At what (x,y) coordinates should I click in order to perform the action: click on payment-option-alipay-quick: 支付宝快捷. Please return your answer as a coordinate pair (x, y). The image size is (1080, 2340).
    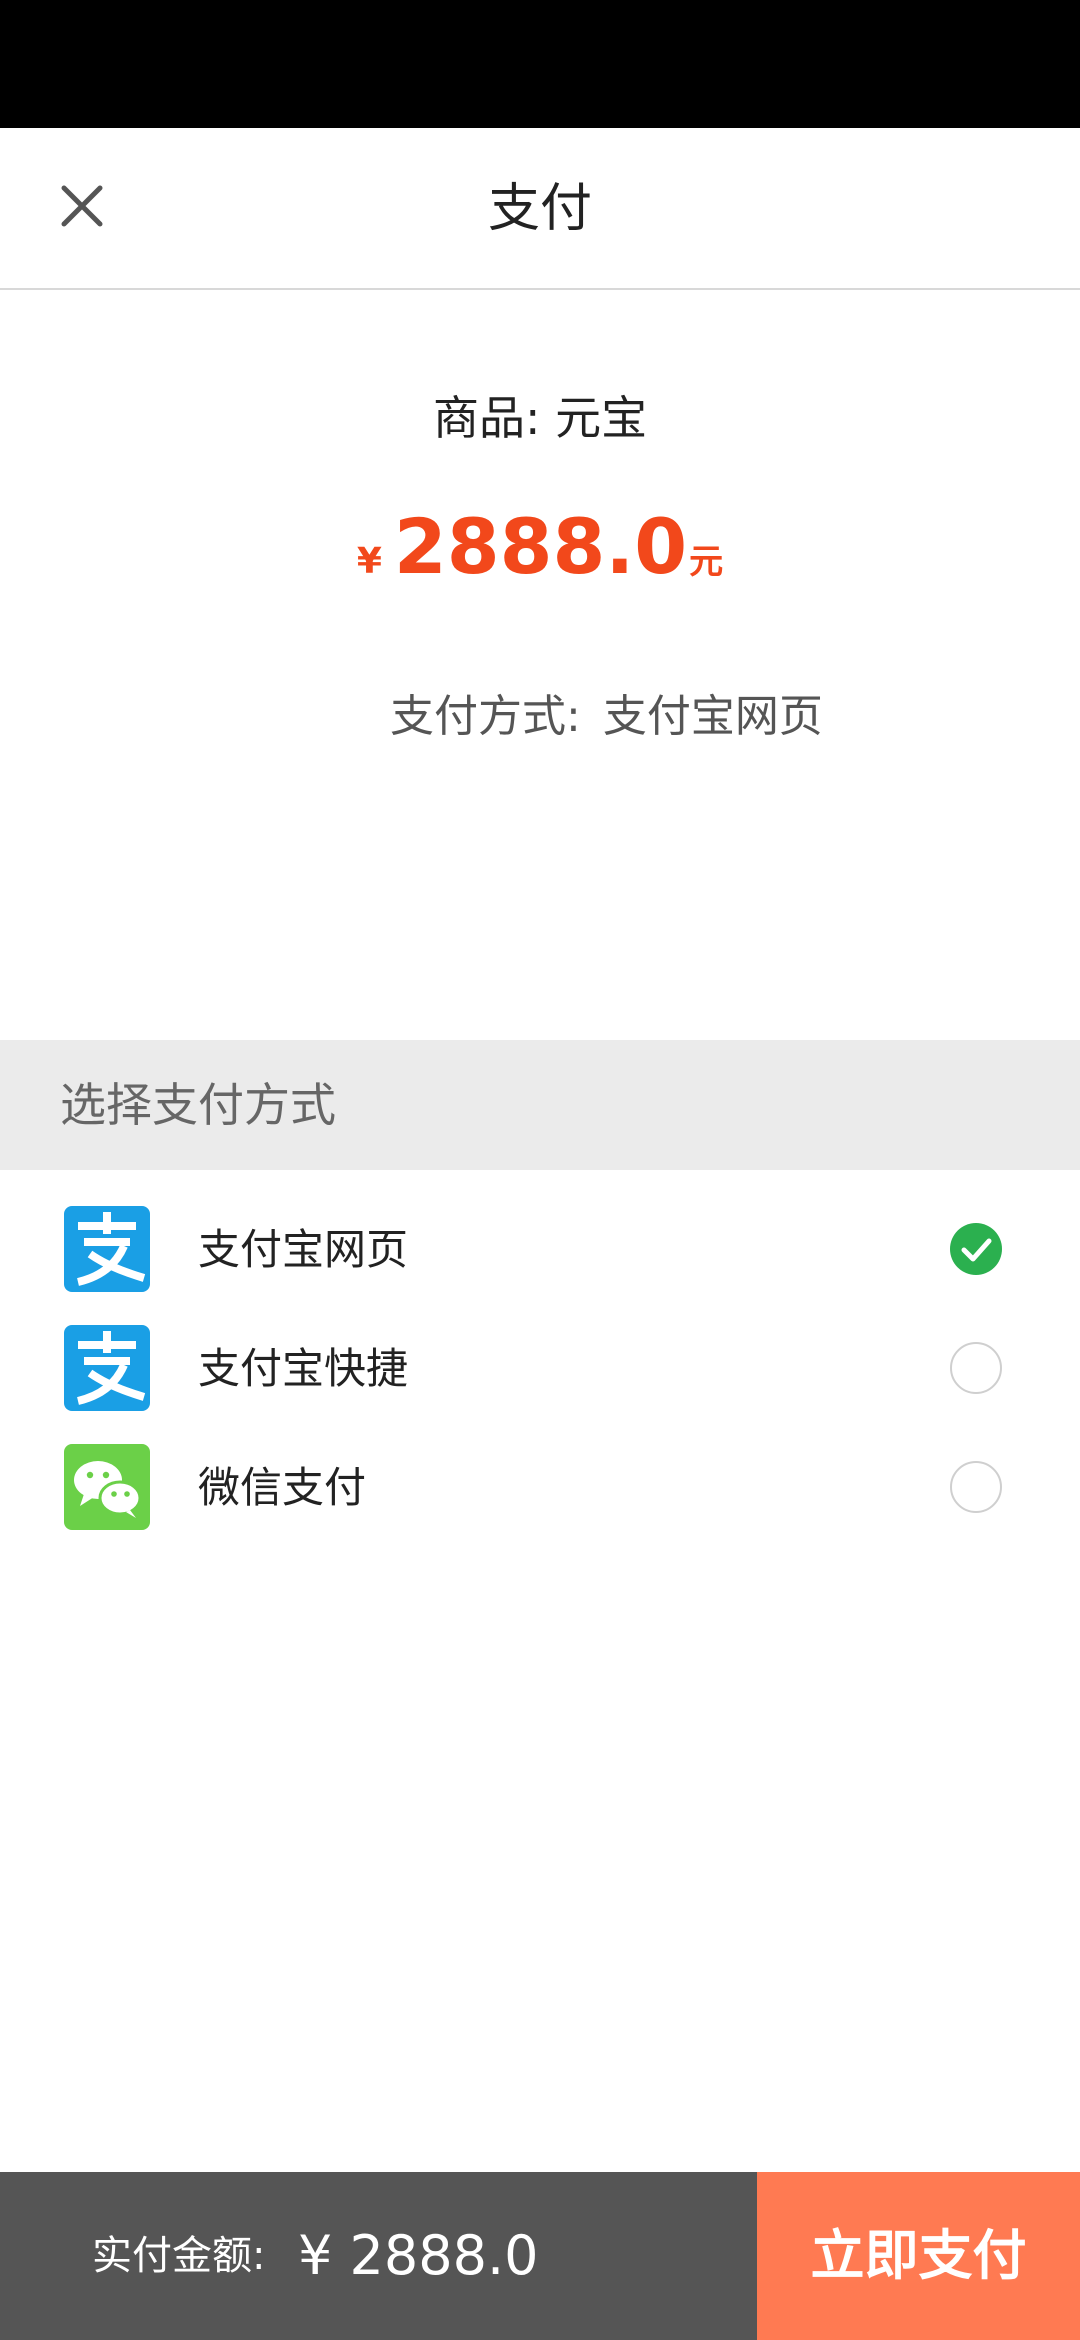
    Looking at the image, I should click on (540, 1368).